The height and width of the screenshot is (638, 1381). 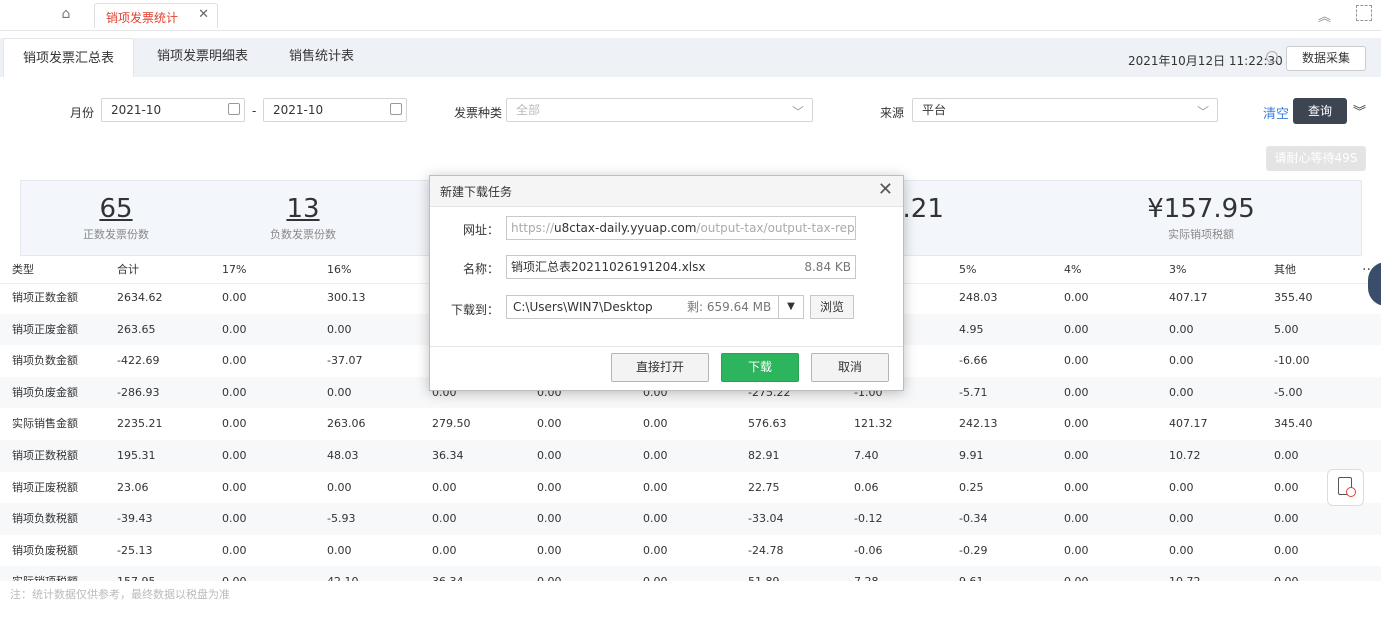 I want to click on save-path-field: C:\Users\WIN7\Desktop 剩: 659.64 MB, so click(x=642, y=307).